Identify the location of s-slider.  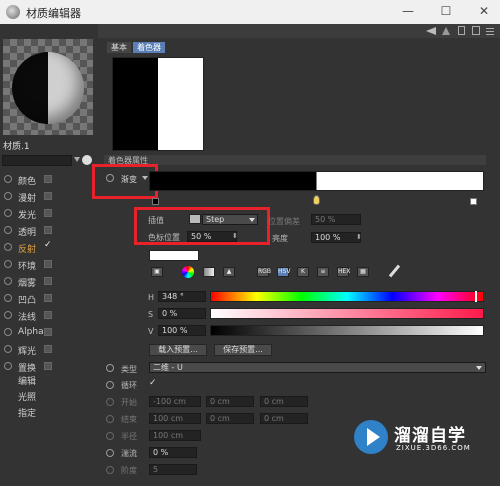
(347, 313).